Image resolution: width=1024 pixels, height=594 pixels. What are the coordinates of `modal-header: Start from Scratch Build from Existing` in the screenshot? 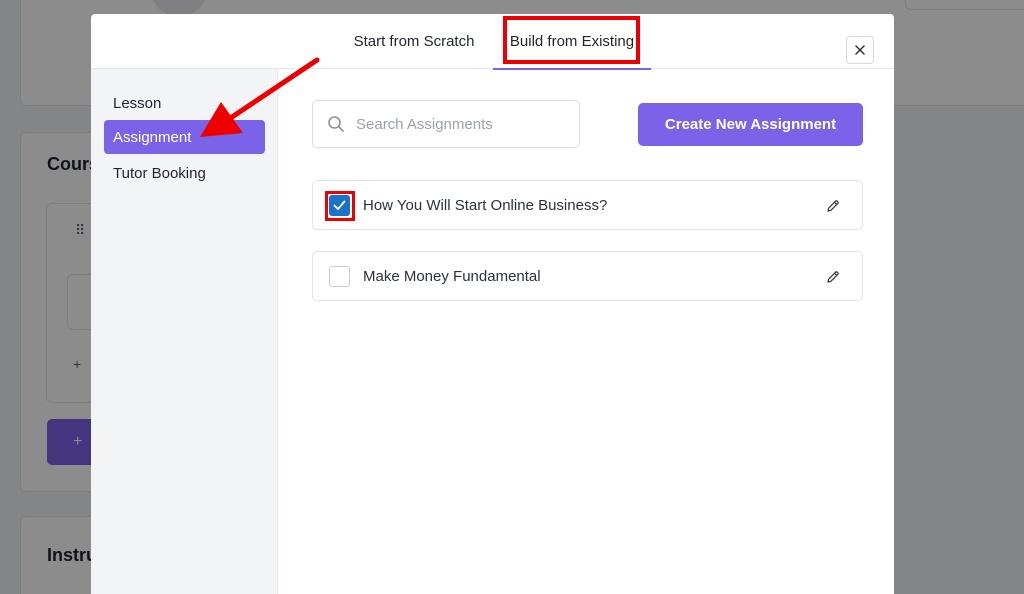 It's located at (492, 42).